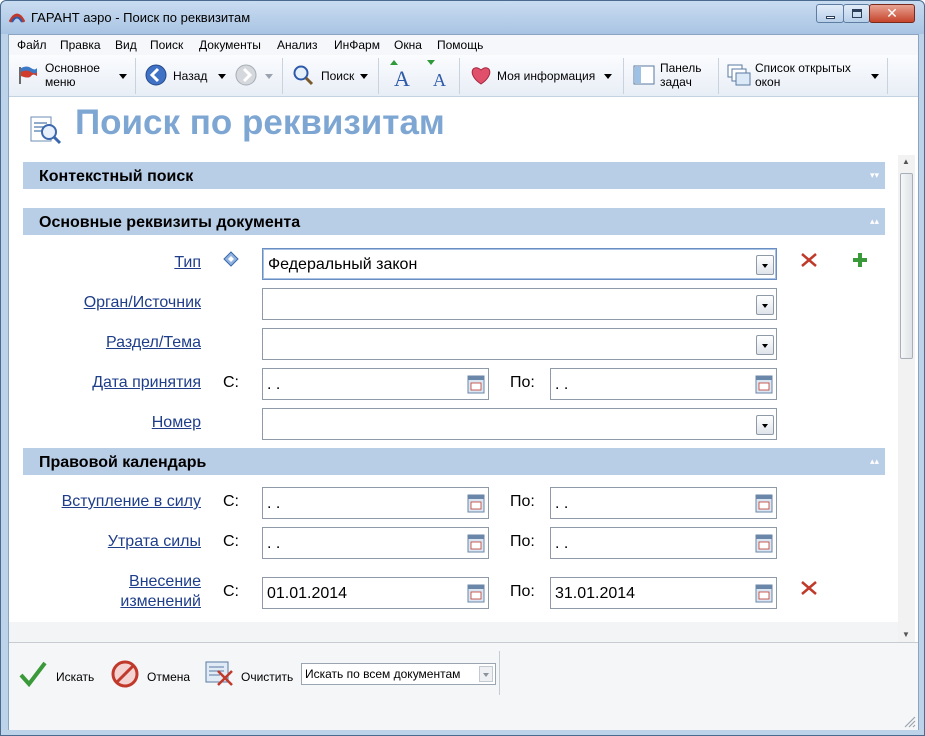 The image size is (925, 736). I want to click on clear-form-icon, so click(219, 673).